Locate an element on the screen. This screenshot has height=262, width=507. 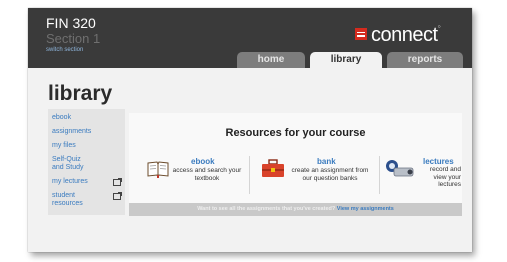
resource-lectures-link: lectures is located at coordinates (438, 161).